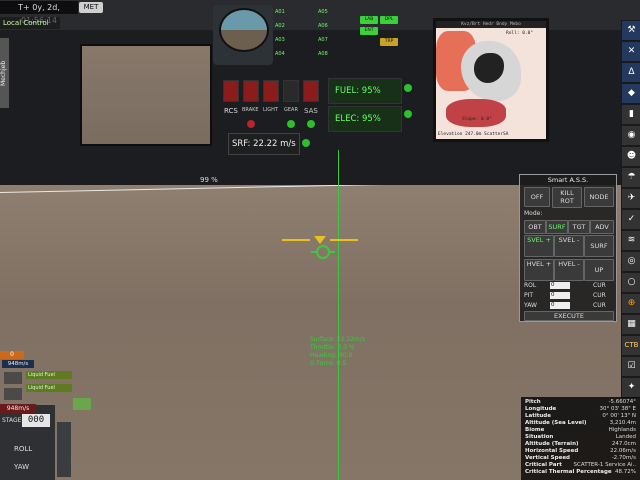  Describe the element at coordinates (18, 364) in the screenshot. I see `stage-speed: 948m/s` at that location.